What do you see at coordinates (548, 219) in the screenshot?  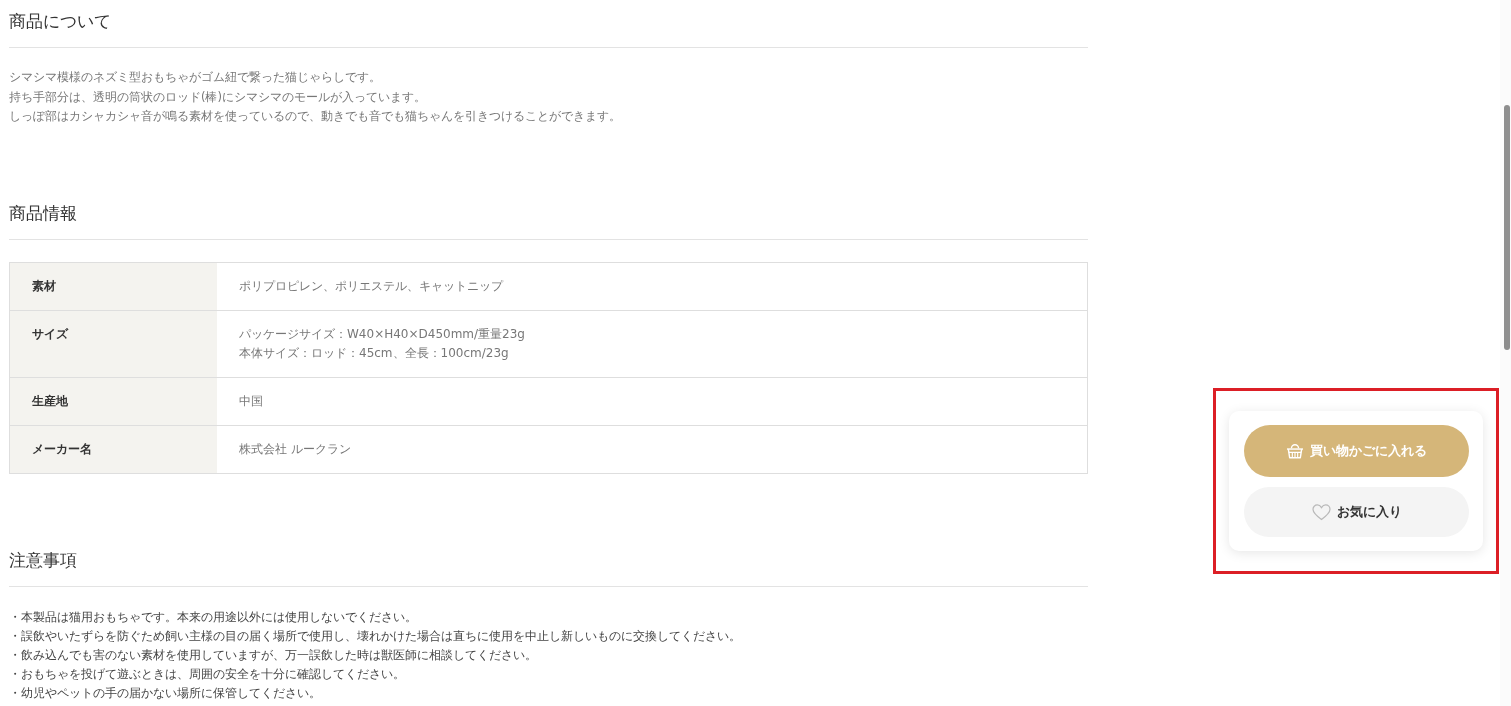 I see `section-heading: 商品情報` at bounding box center [548, 219].